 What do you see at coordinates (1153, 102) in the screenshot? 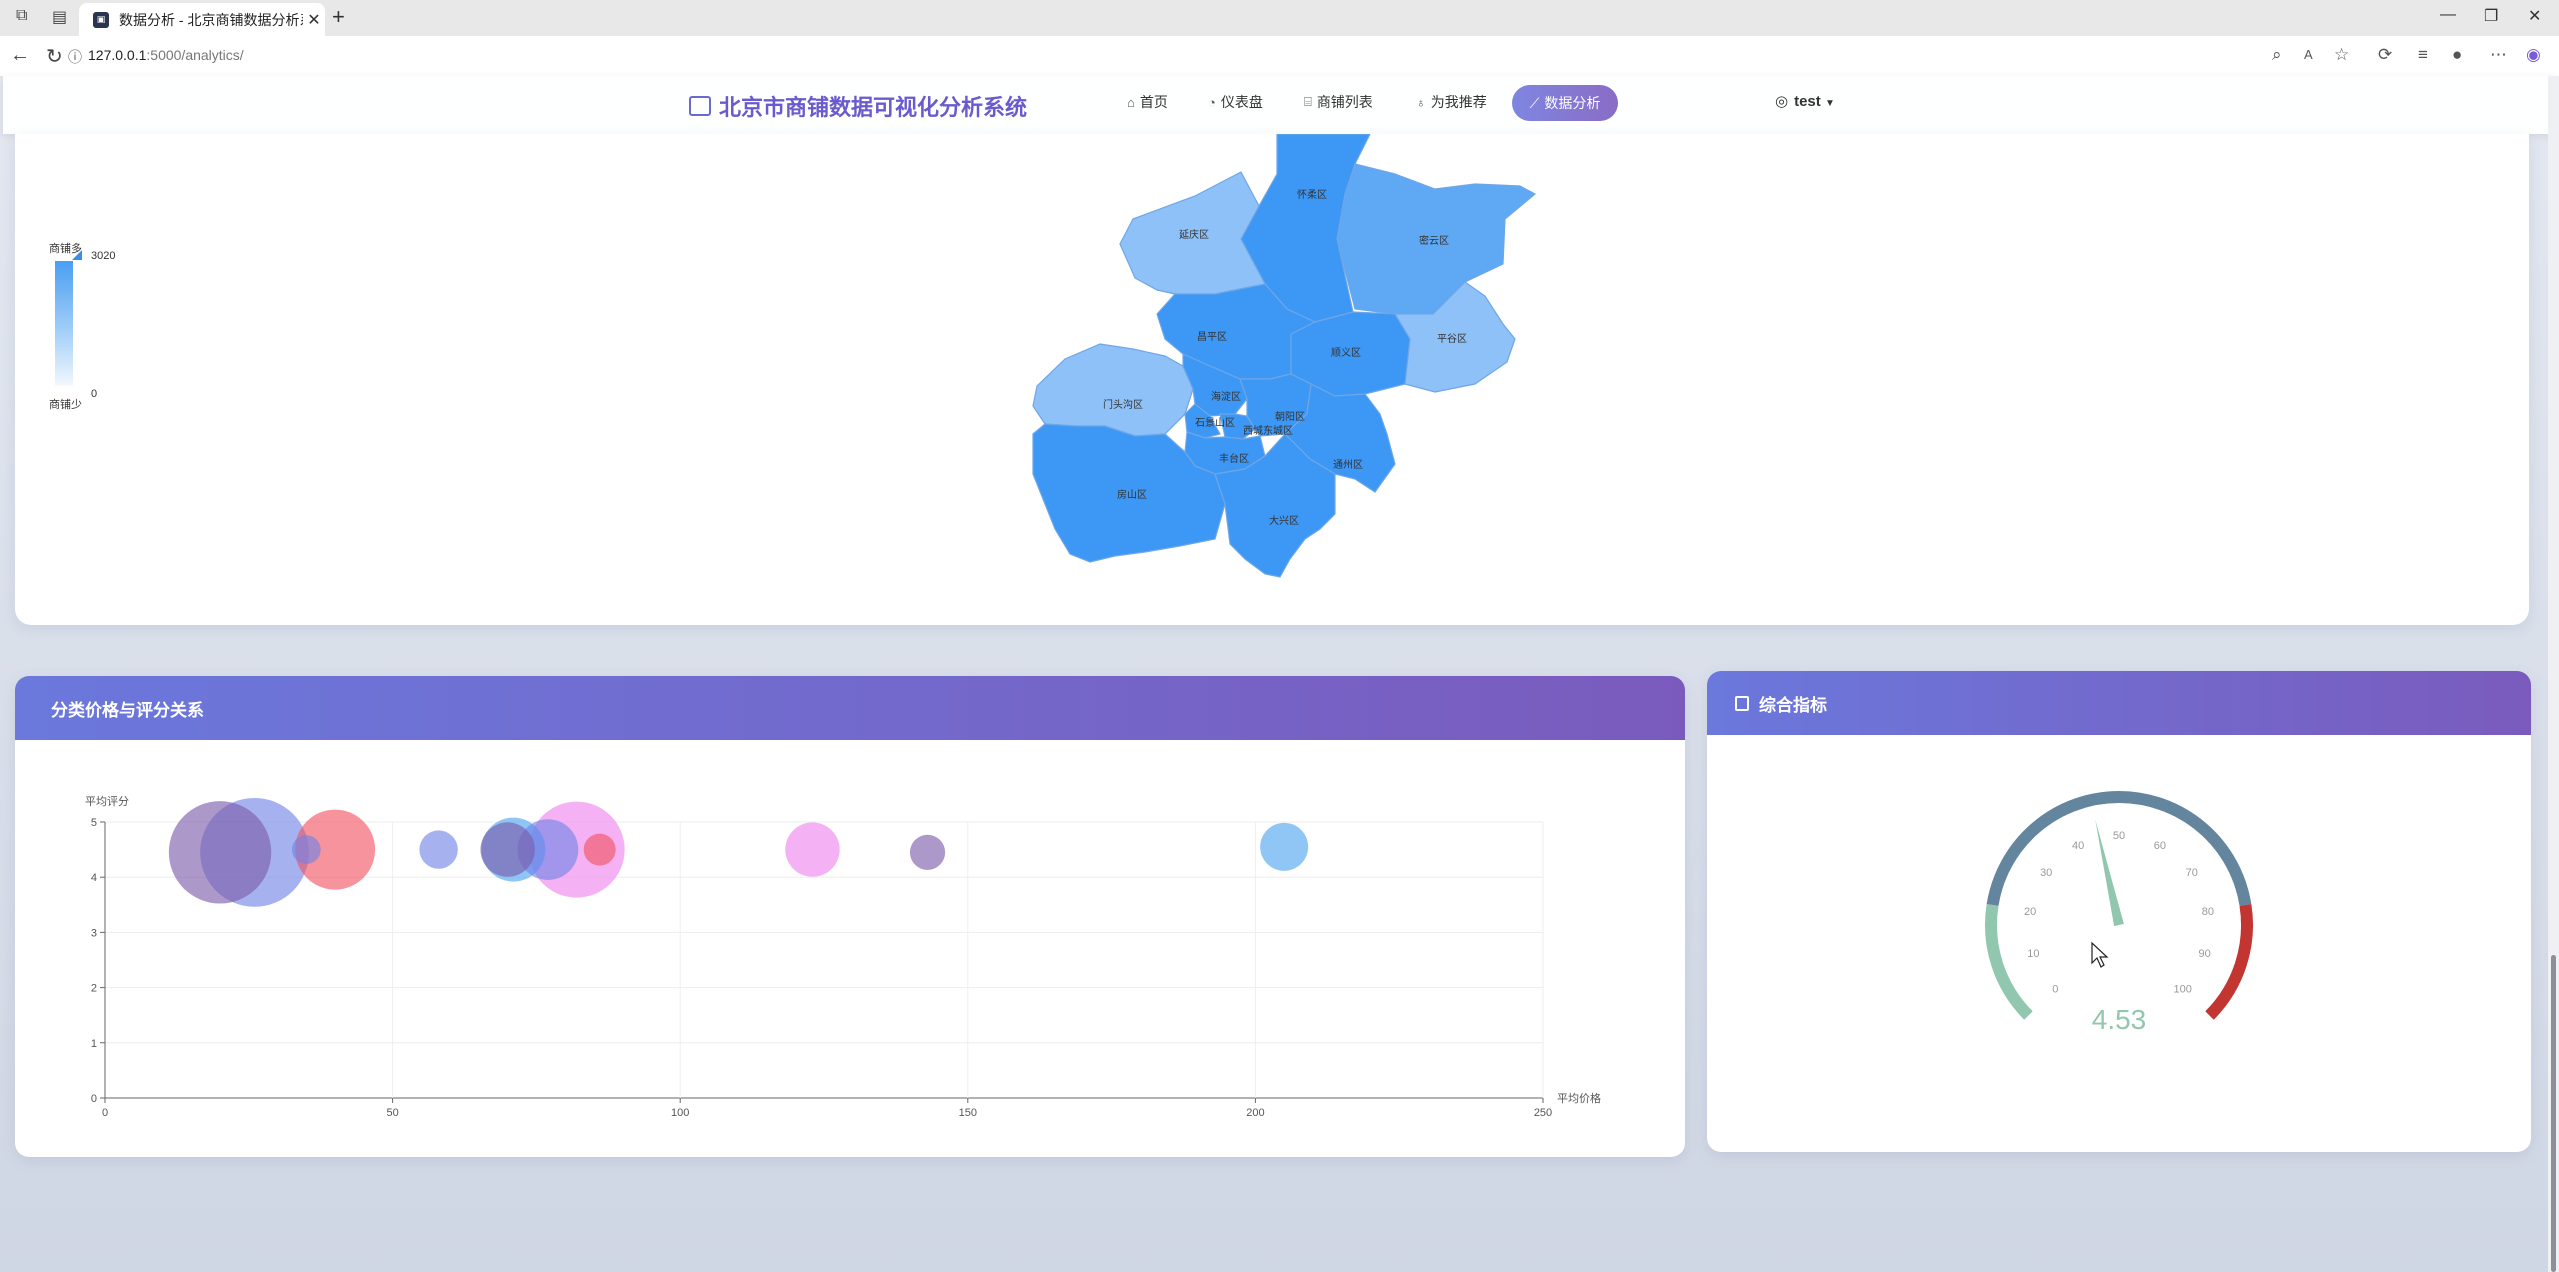
I see `nav-home-label: 首页` at bounding box center [1153, 102].